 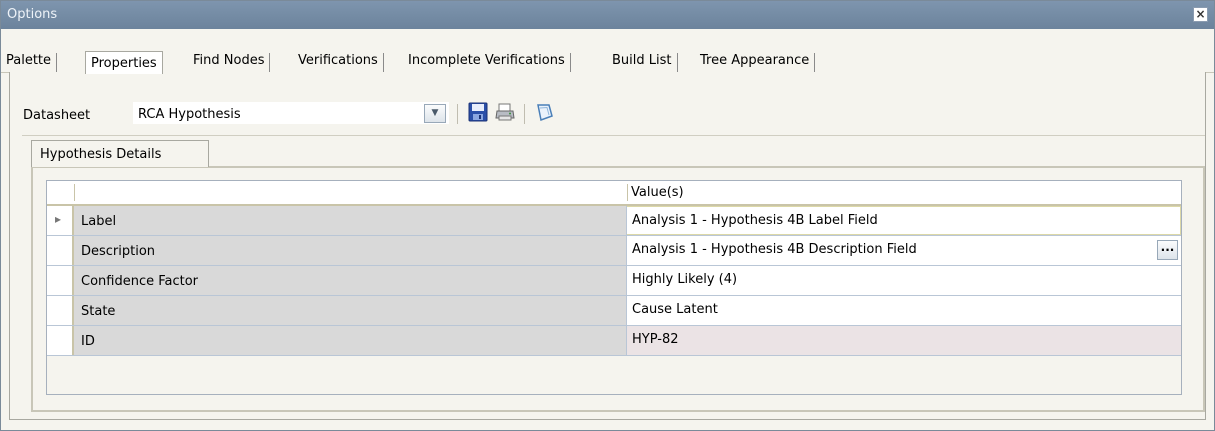 I want to click on confidence-factor-value-cell: Highly Likely (4), so click(x=904, y=280).